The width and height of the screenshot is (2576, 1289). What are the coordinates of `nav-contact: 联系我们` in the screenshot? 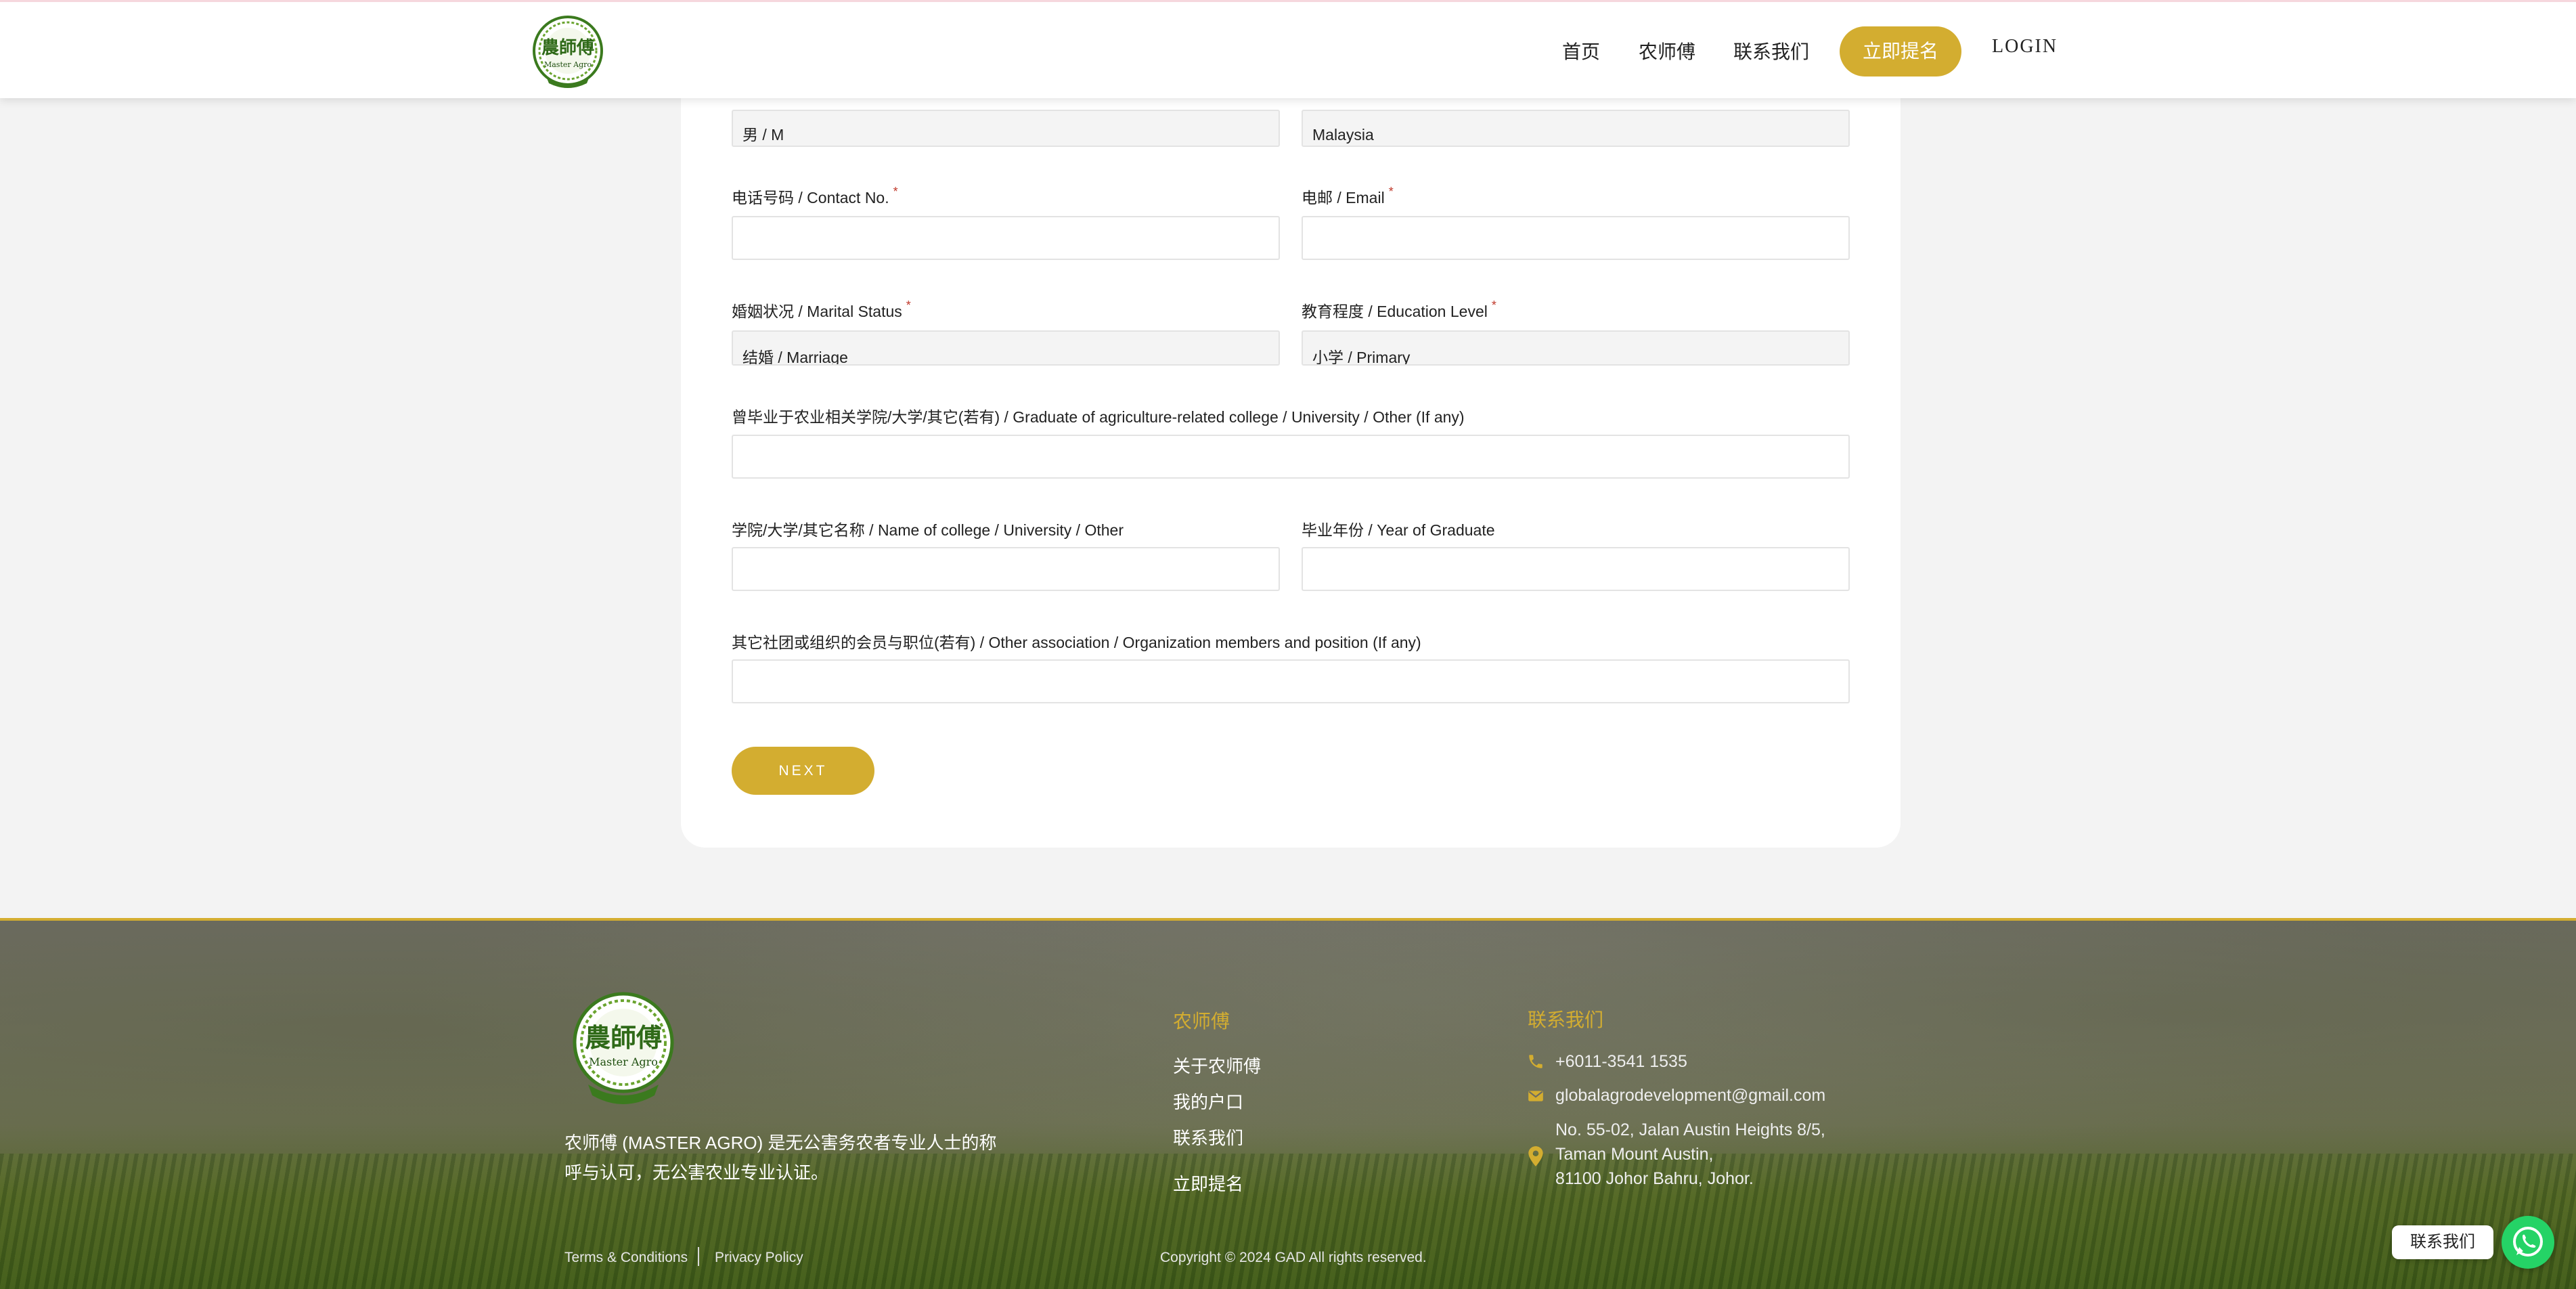 It's located at (1771, 51).